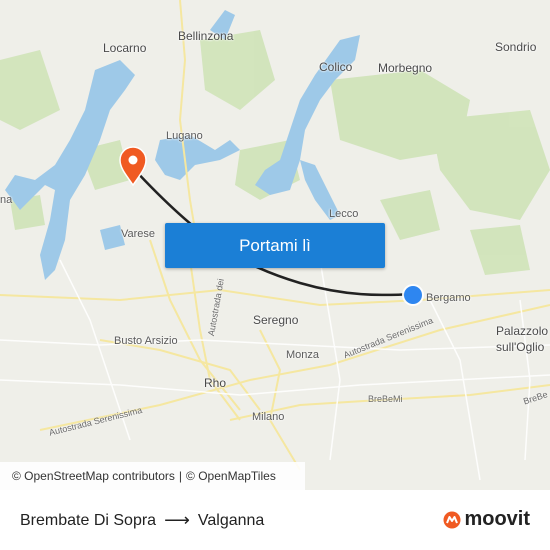 The image size is (550, 550). I want to click on place-label: Varese, so click(138, 234).